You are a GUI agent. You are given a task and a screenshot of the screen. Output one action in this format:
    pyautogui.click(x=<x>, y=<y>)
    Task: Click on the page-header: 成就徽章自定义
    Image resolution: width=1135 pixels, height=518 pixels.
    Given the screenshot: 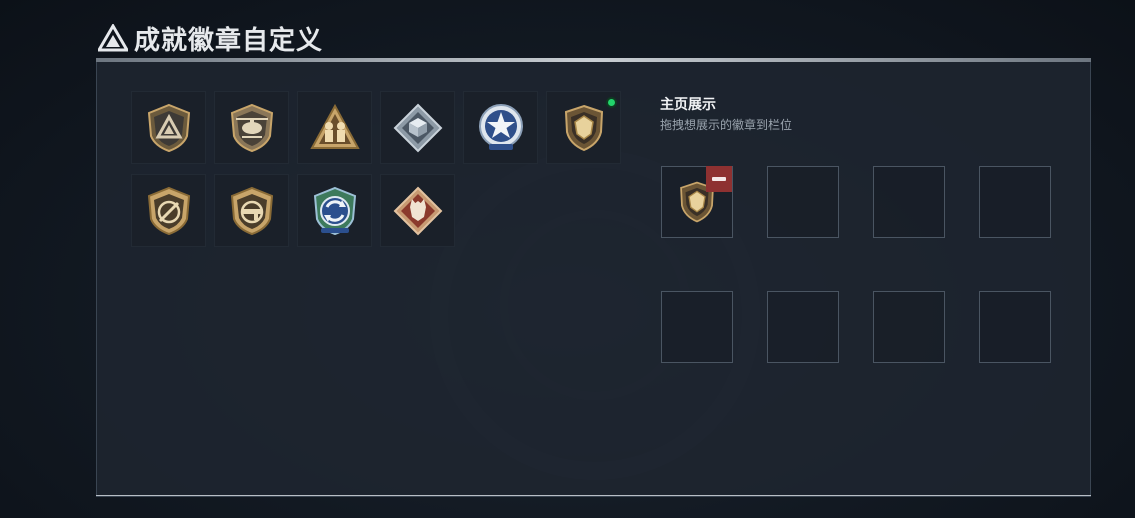 What is the action you would take?
    pyautogui.click(x=211, y=38)
    